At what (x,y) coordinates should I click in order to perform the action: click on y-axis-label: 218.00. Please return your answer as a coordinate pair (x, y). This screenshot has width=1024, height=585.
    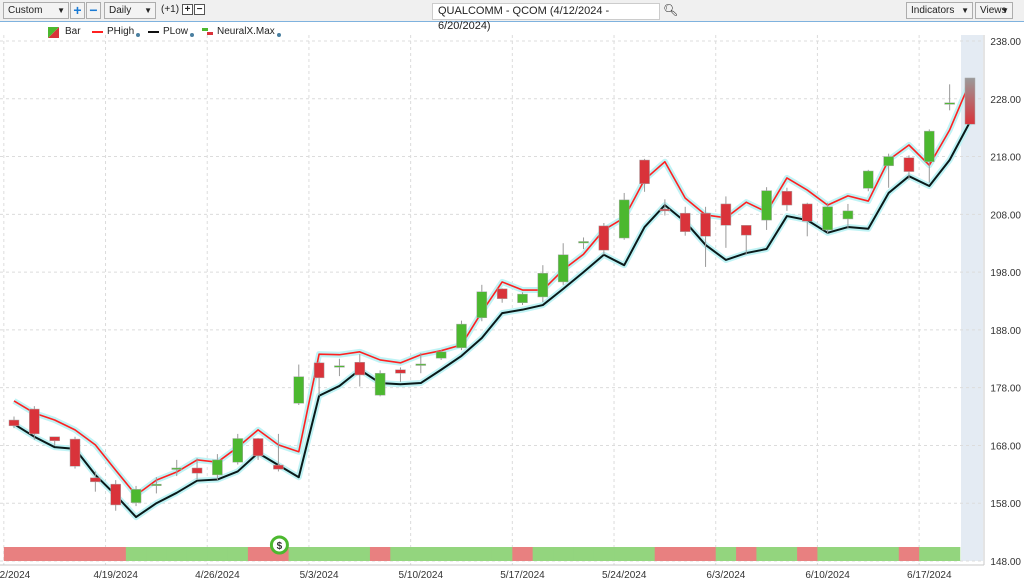
    Looking at the image, I should click on (1005, 158).